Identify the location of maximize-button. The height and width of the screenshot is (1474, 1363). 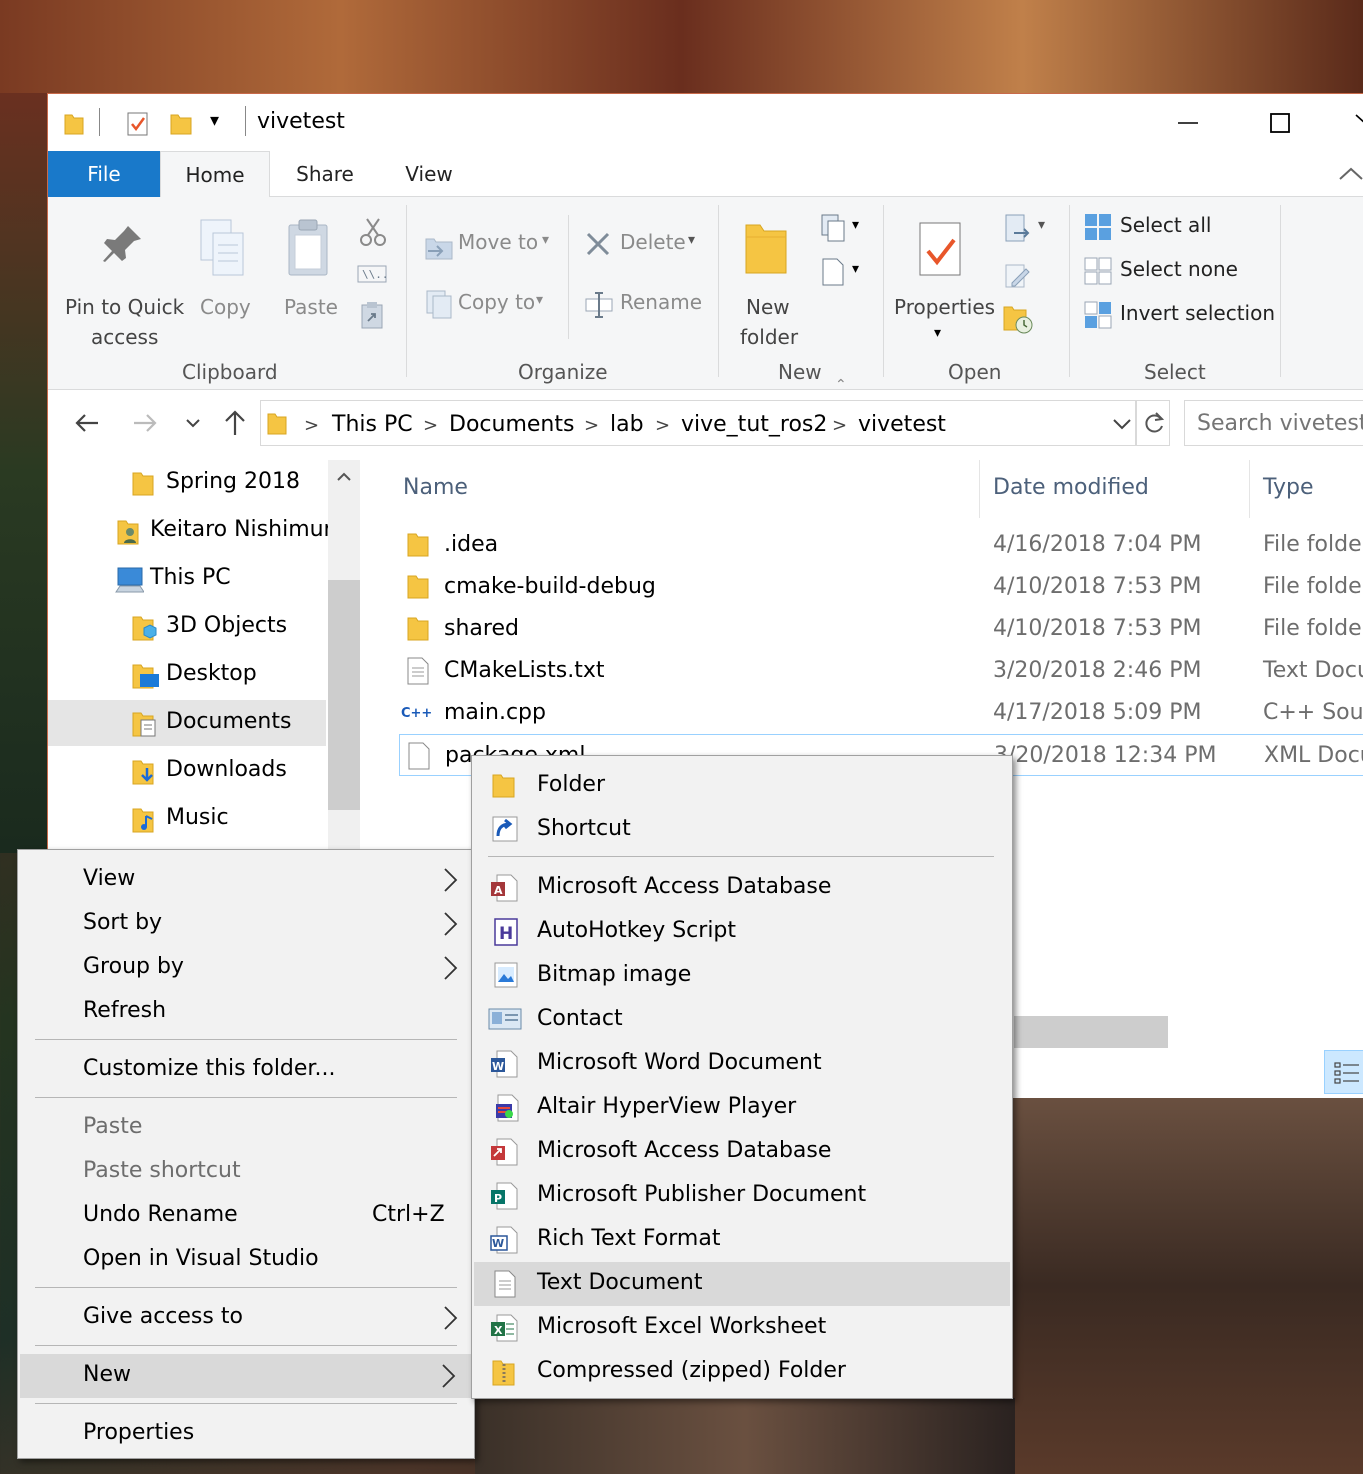
(1280, 123).